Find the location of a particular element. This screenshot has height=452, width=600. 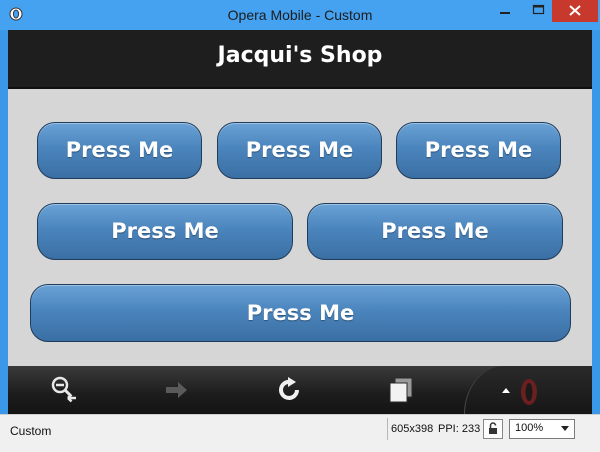

press-me-button-5: Press Me is located at coordinates (435, 231).